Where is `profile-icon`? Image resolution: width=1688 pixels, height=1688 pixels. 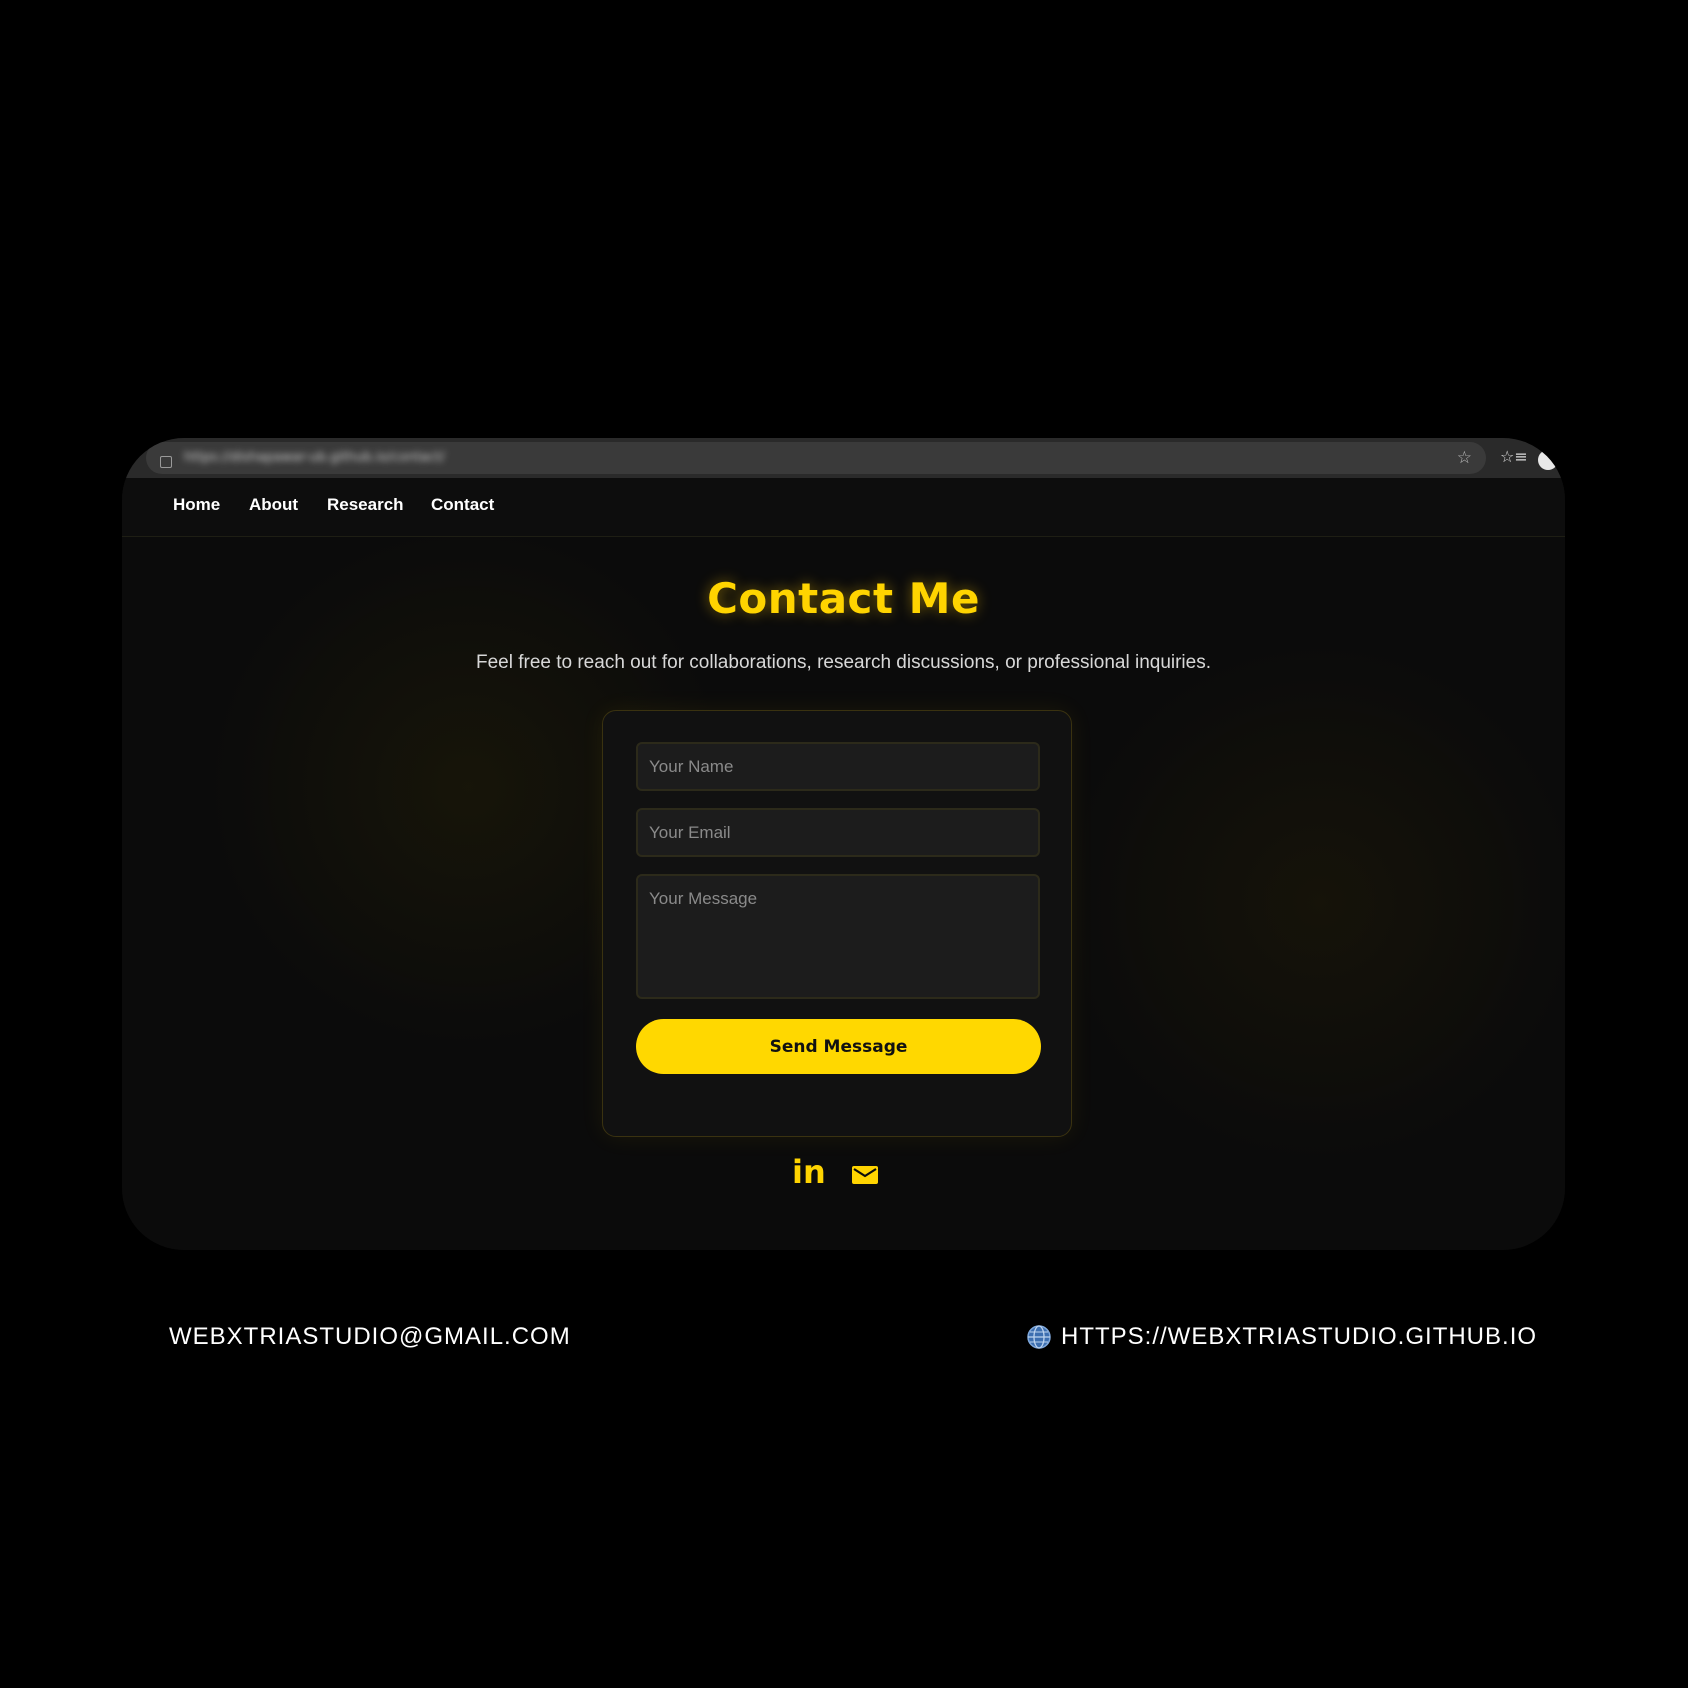
profile-icon is located at coordinates (1548, 460).